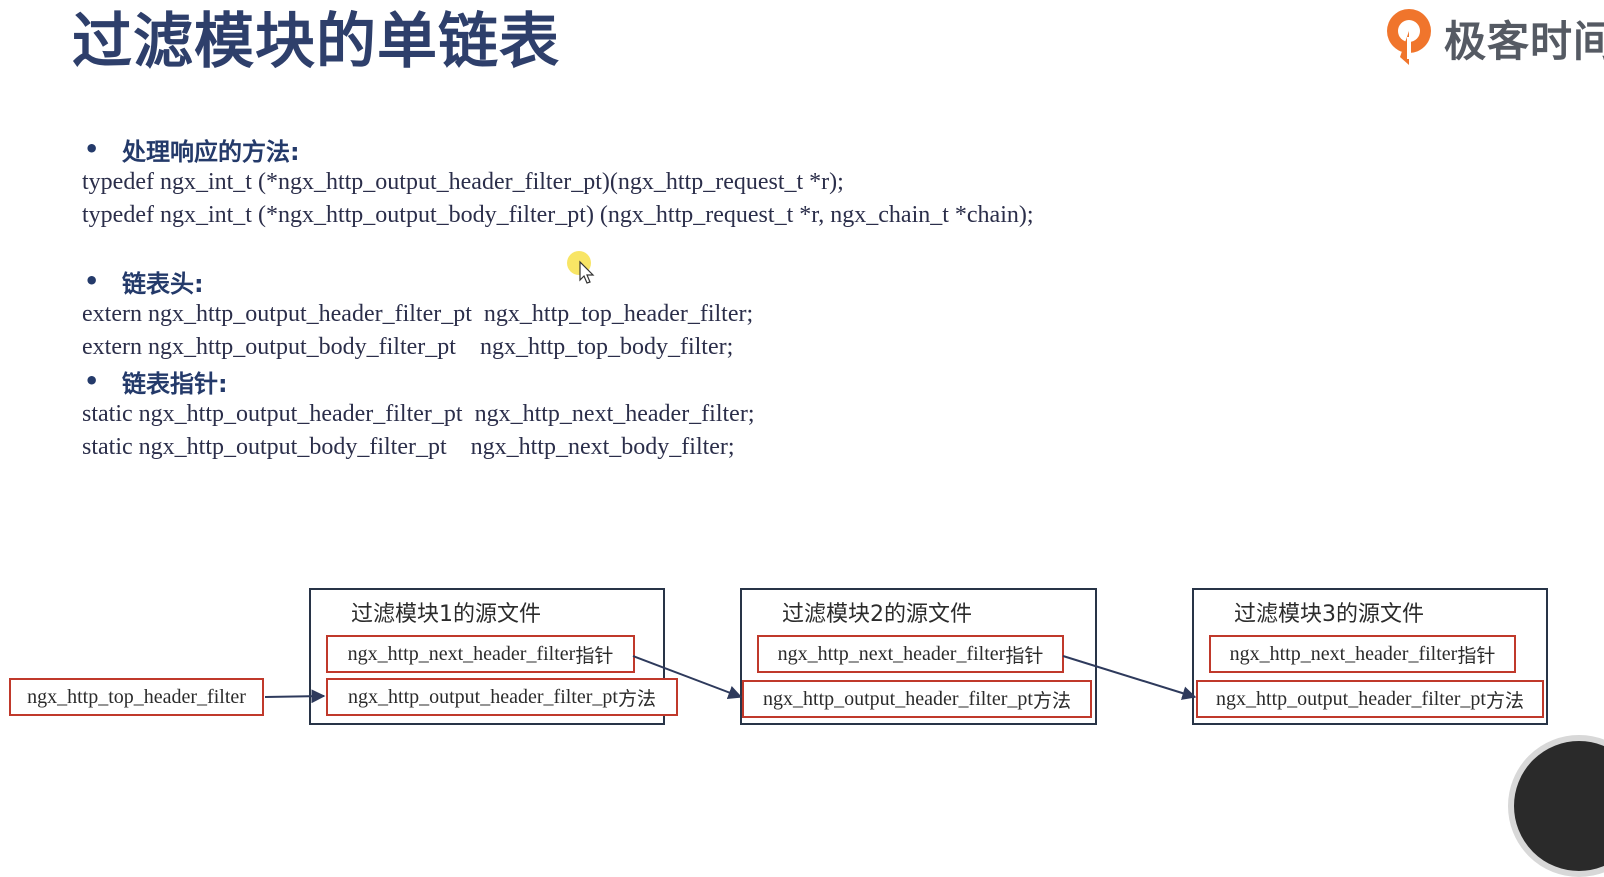  Describe the element at coordinates (446, 614) in the screenshot. I see `module-1-title: 过滤模块1的源文件` at that location.